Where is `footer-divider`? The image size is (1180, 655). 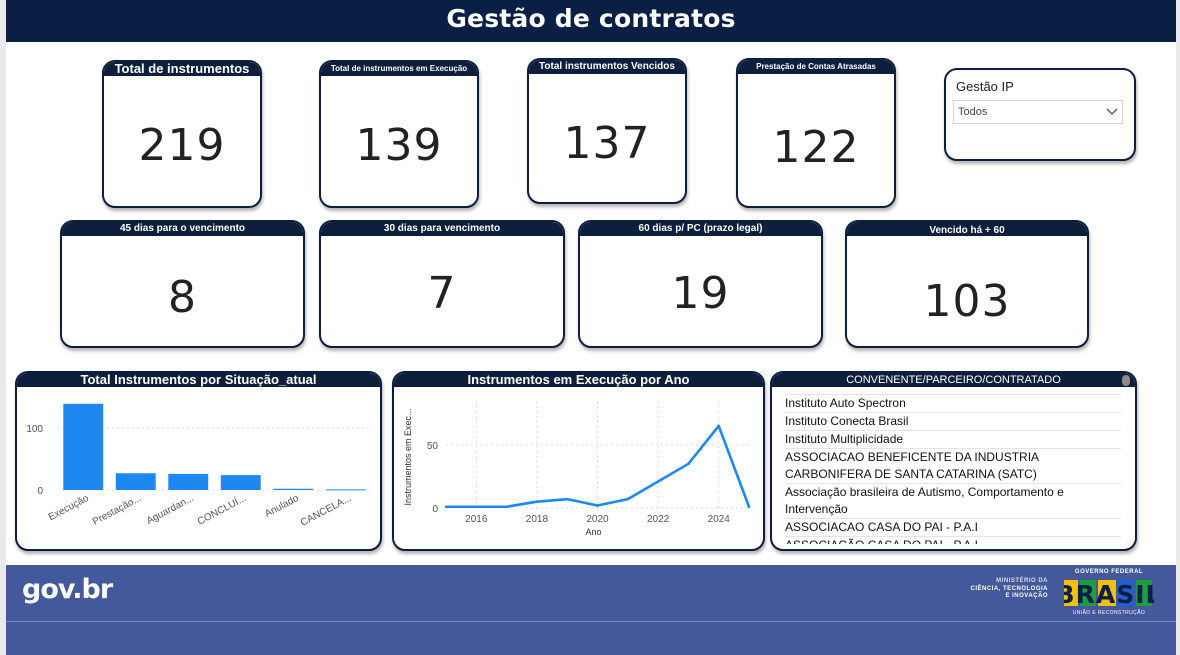 footer-divider is located at coordinates (591, 621).